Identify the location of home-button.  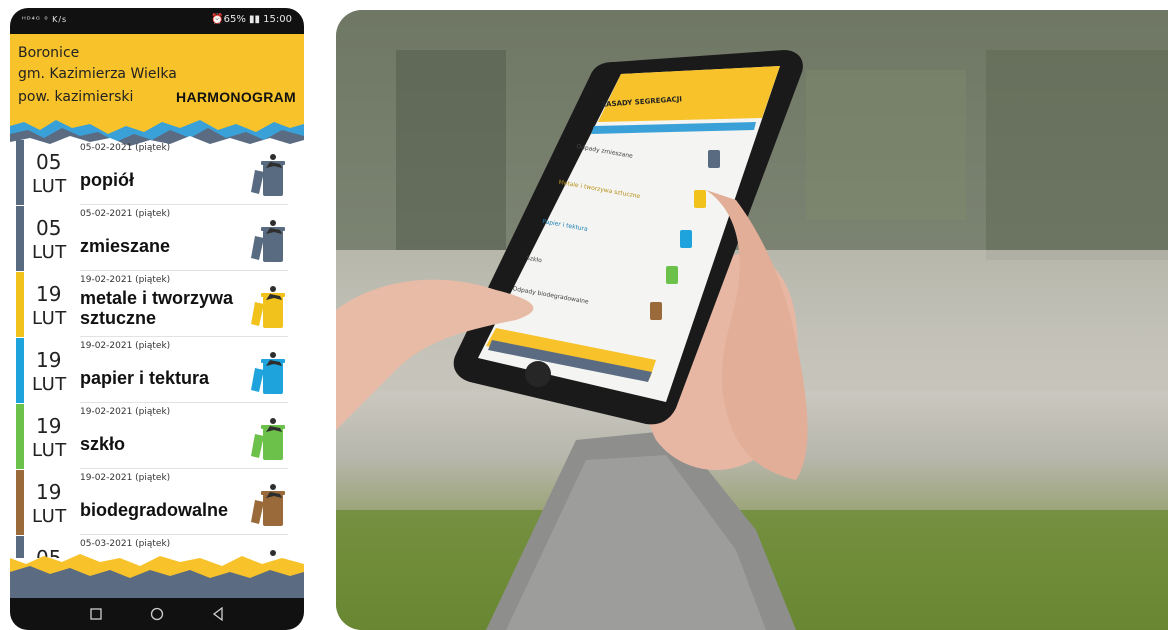
(157, 614).